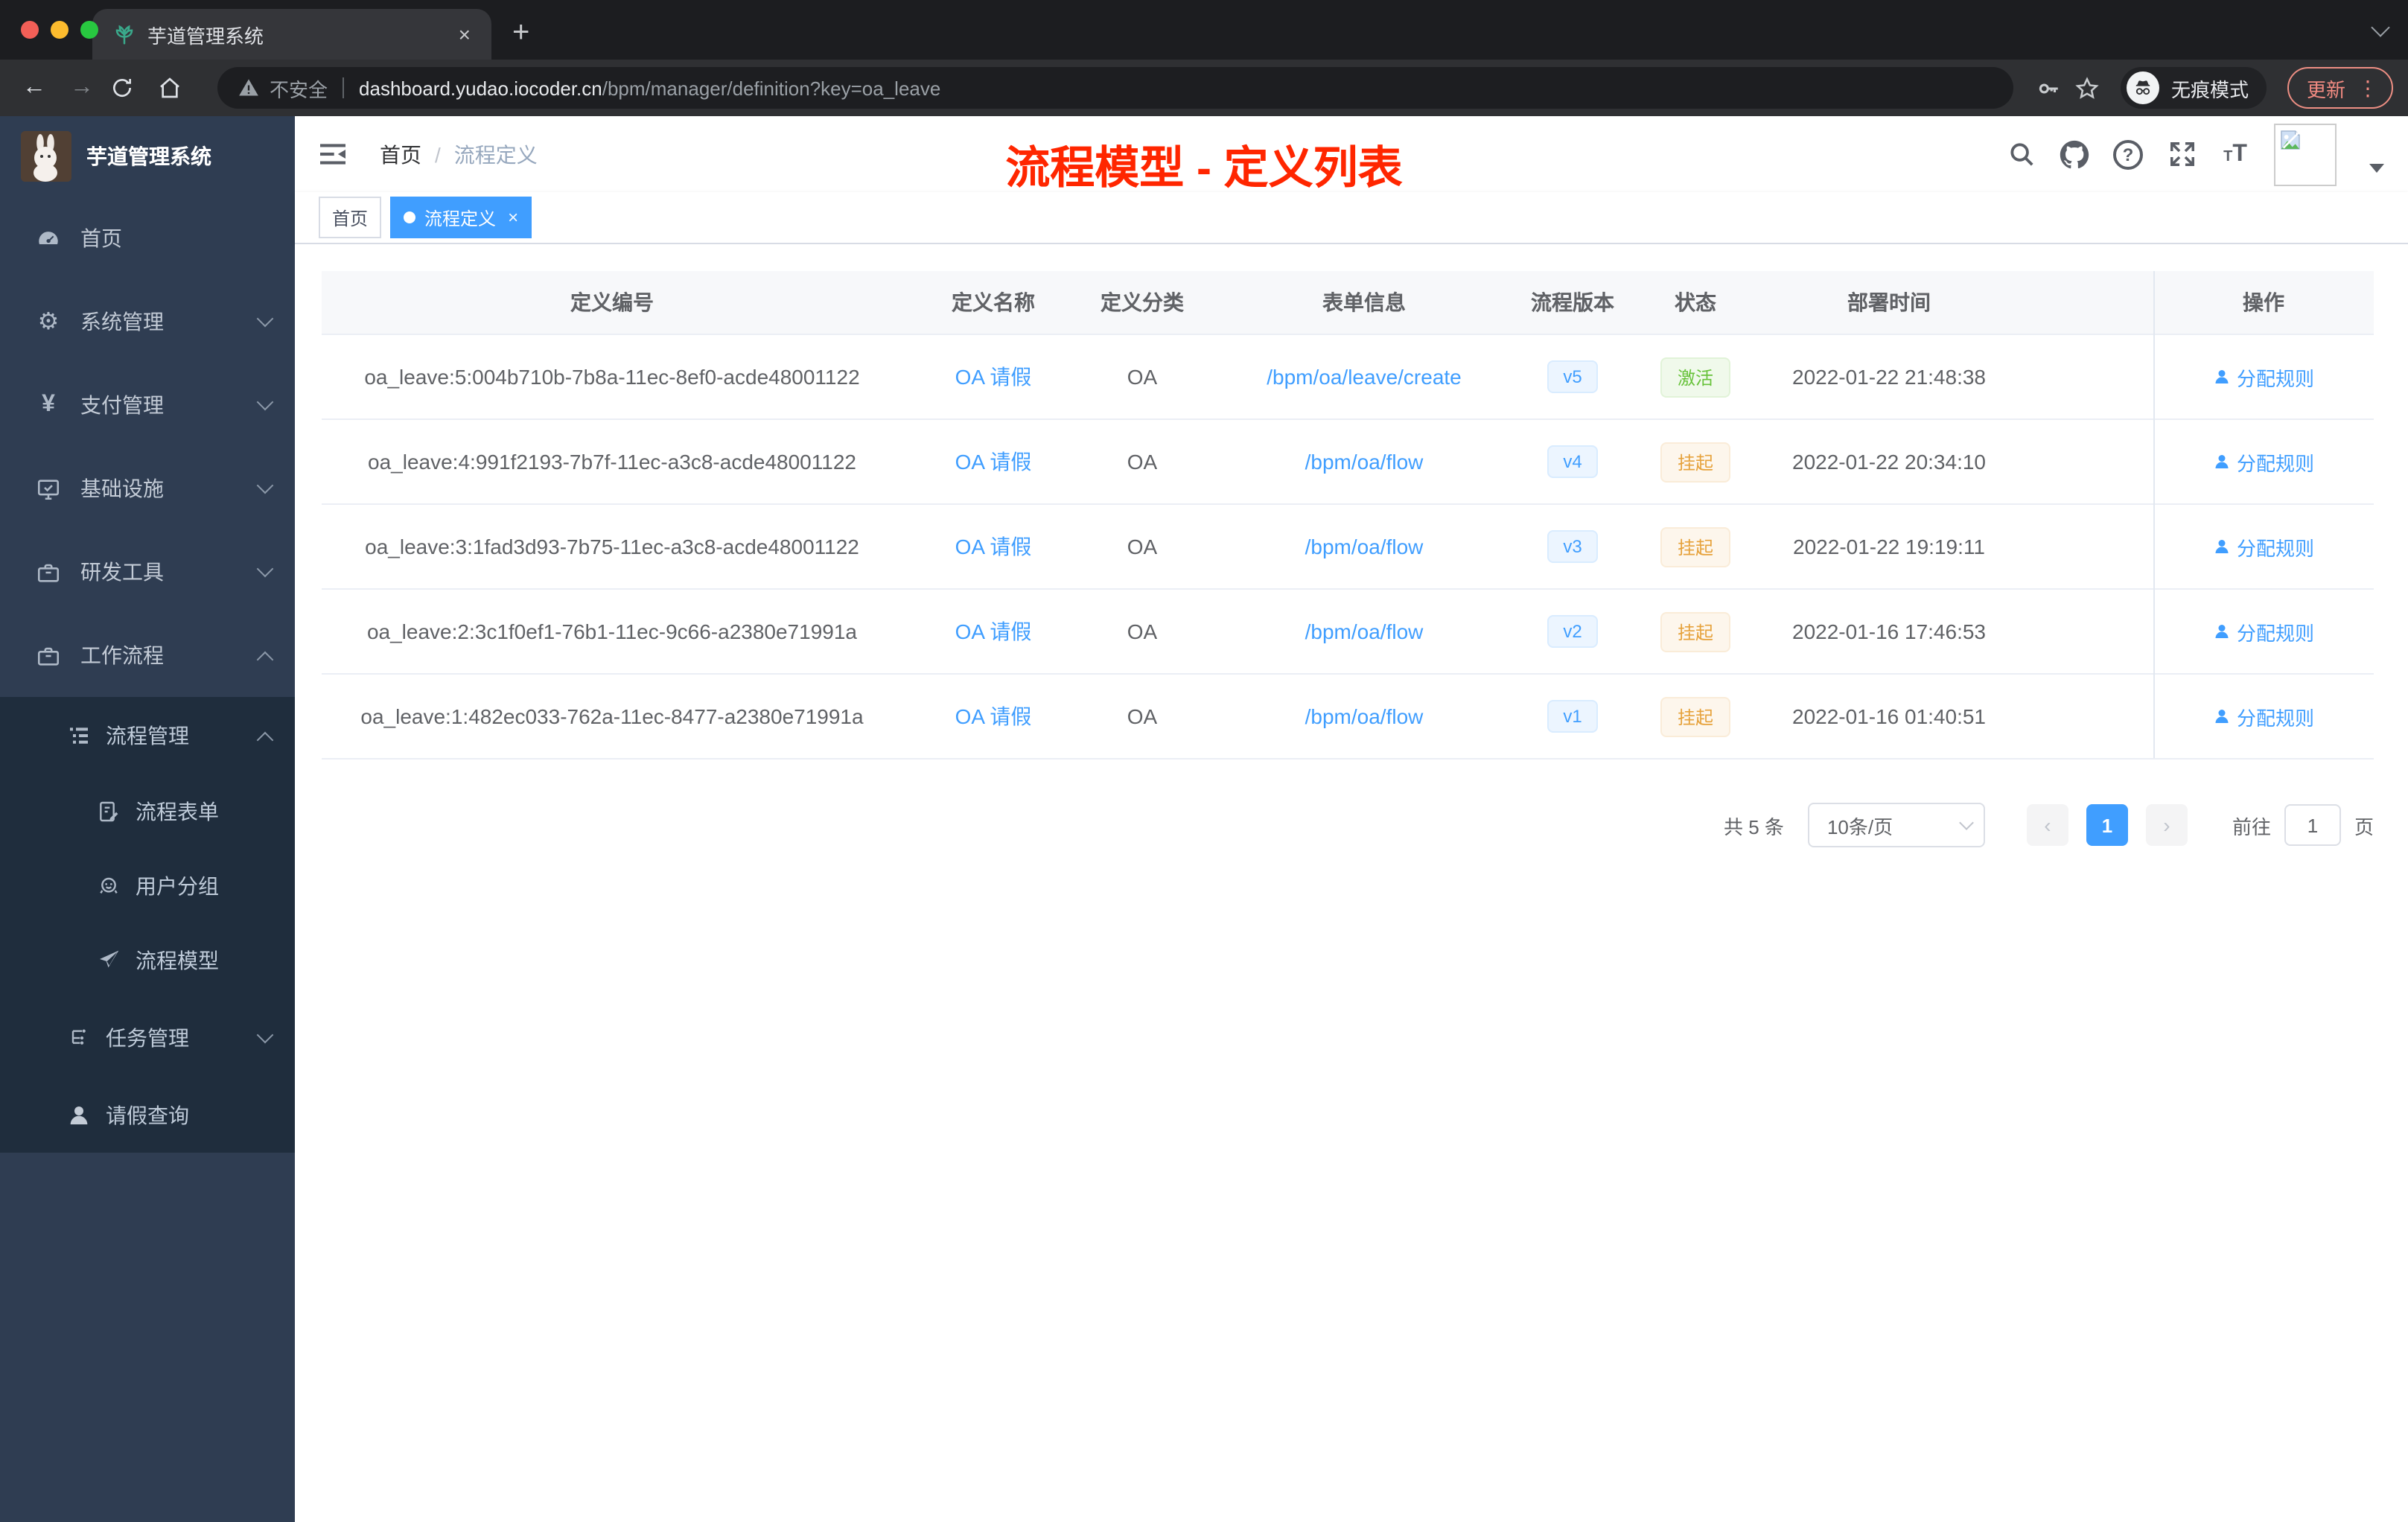  Describe the element at coordinates (108, 811) in the screenshot. I see `form-icon` at that location.